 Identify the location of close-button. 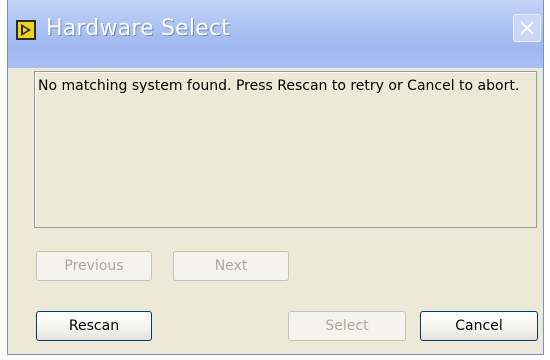
(527, 28).